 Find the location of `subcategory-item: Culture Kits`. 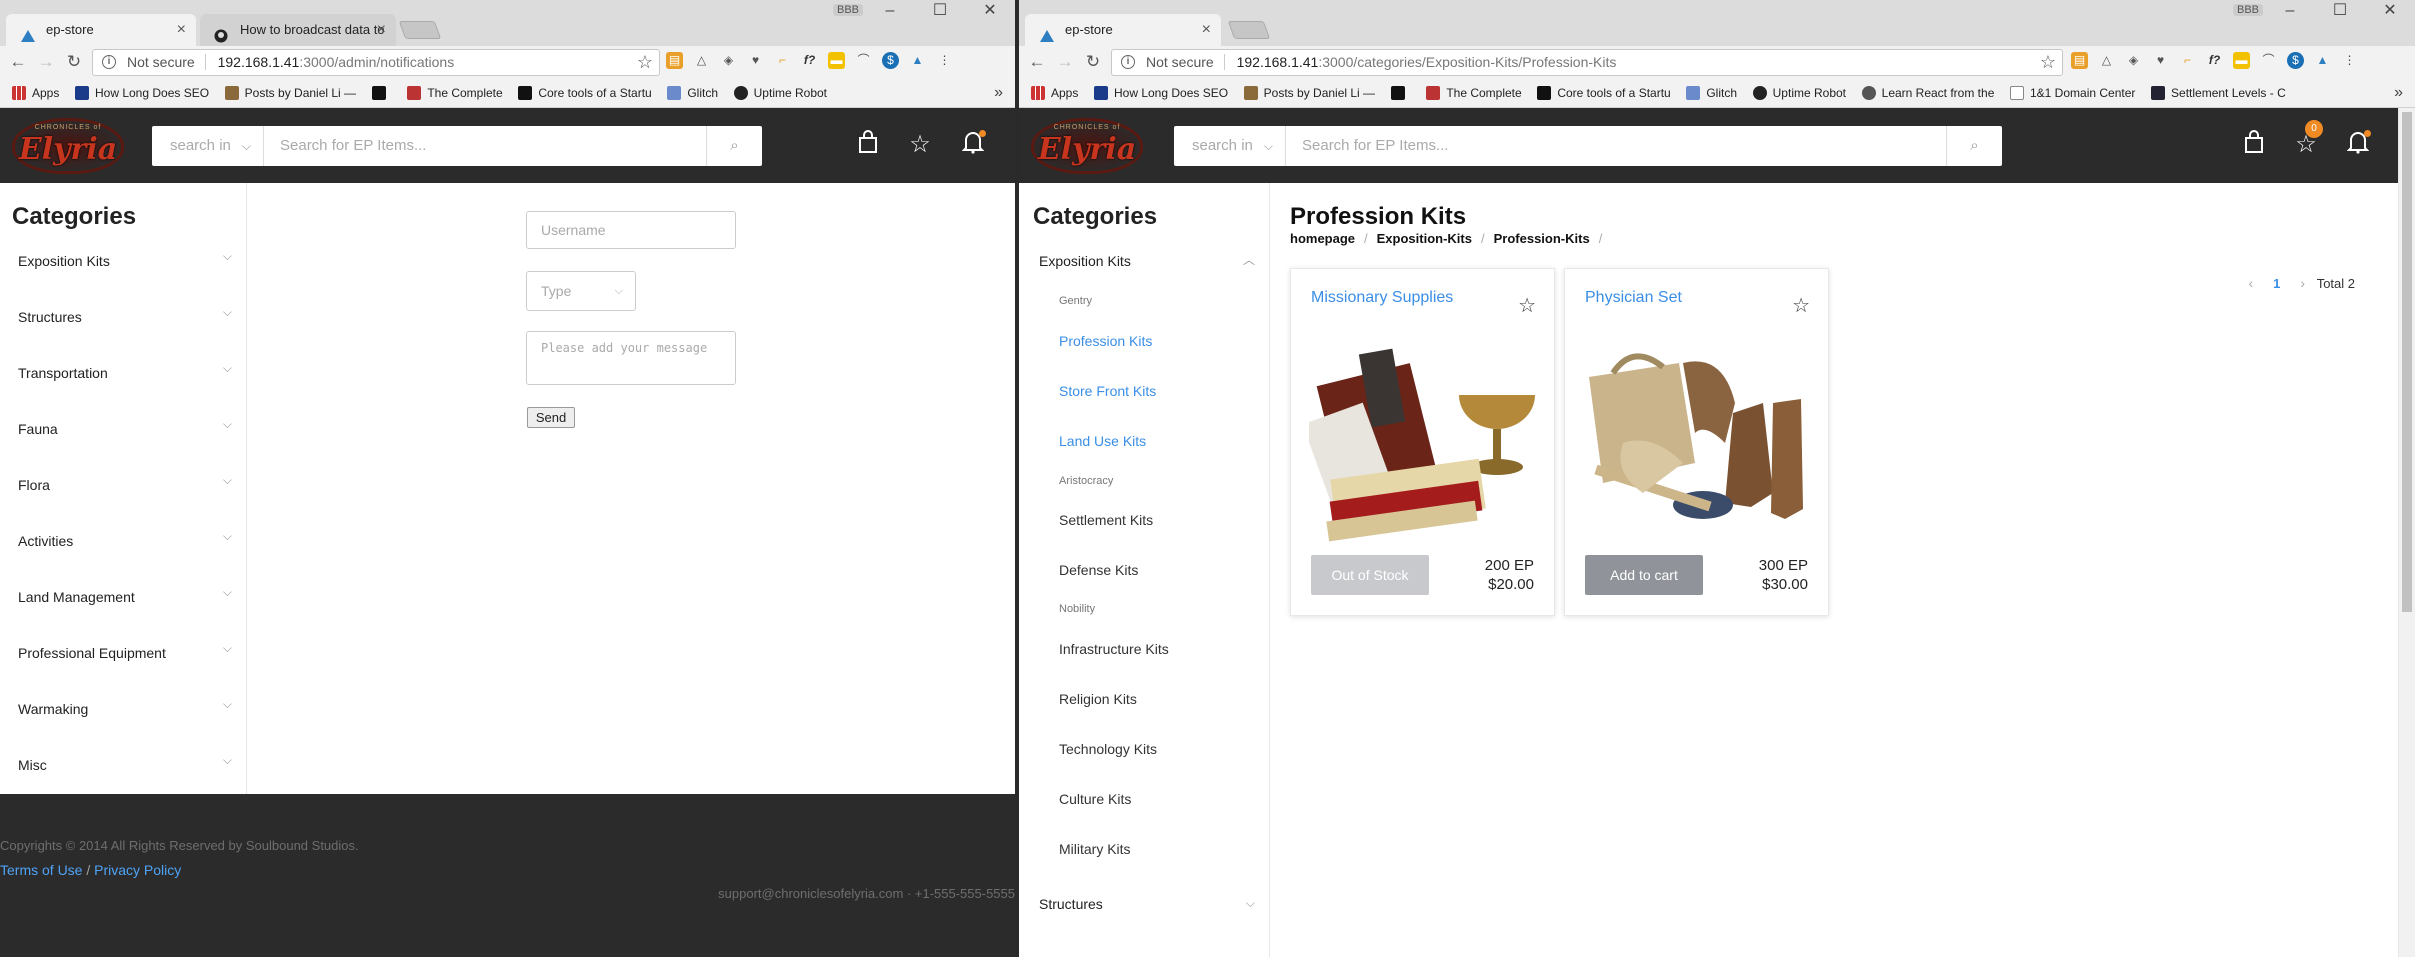

subcategory-item: Culture Kits is located at coordinates (1095, 799).